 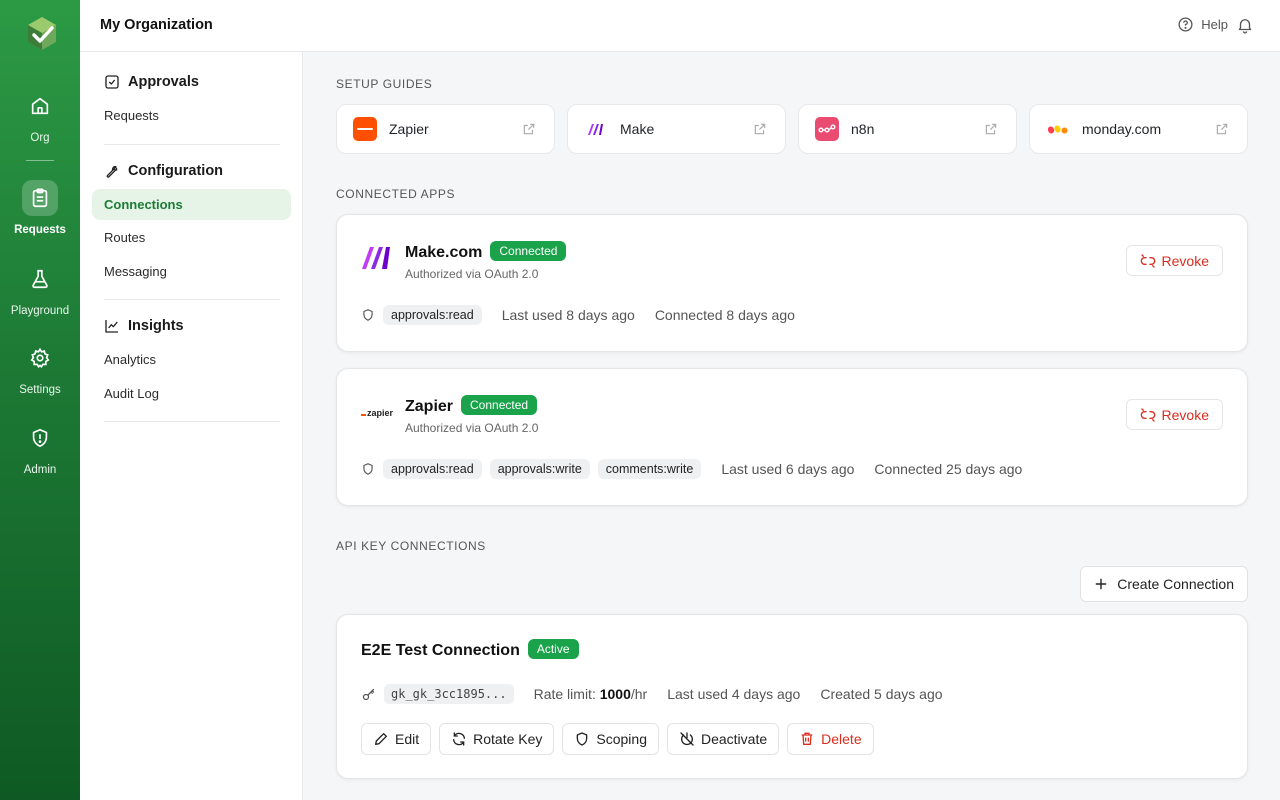 What do you see at coordinates (407, 739) in the screenshot?
I see `edit-label: Edit` at bounding box center [407, 739].